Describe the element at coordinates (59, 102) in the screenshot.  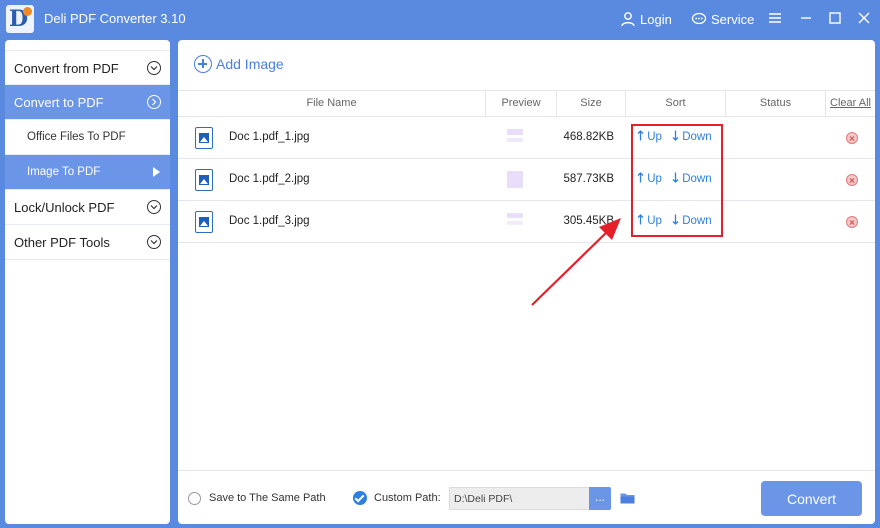
I see `sidebar-item-label: Convert to PDF` at that location.